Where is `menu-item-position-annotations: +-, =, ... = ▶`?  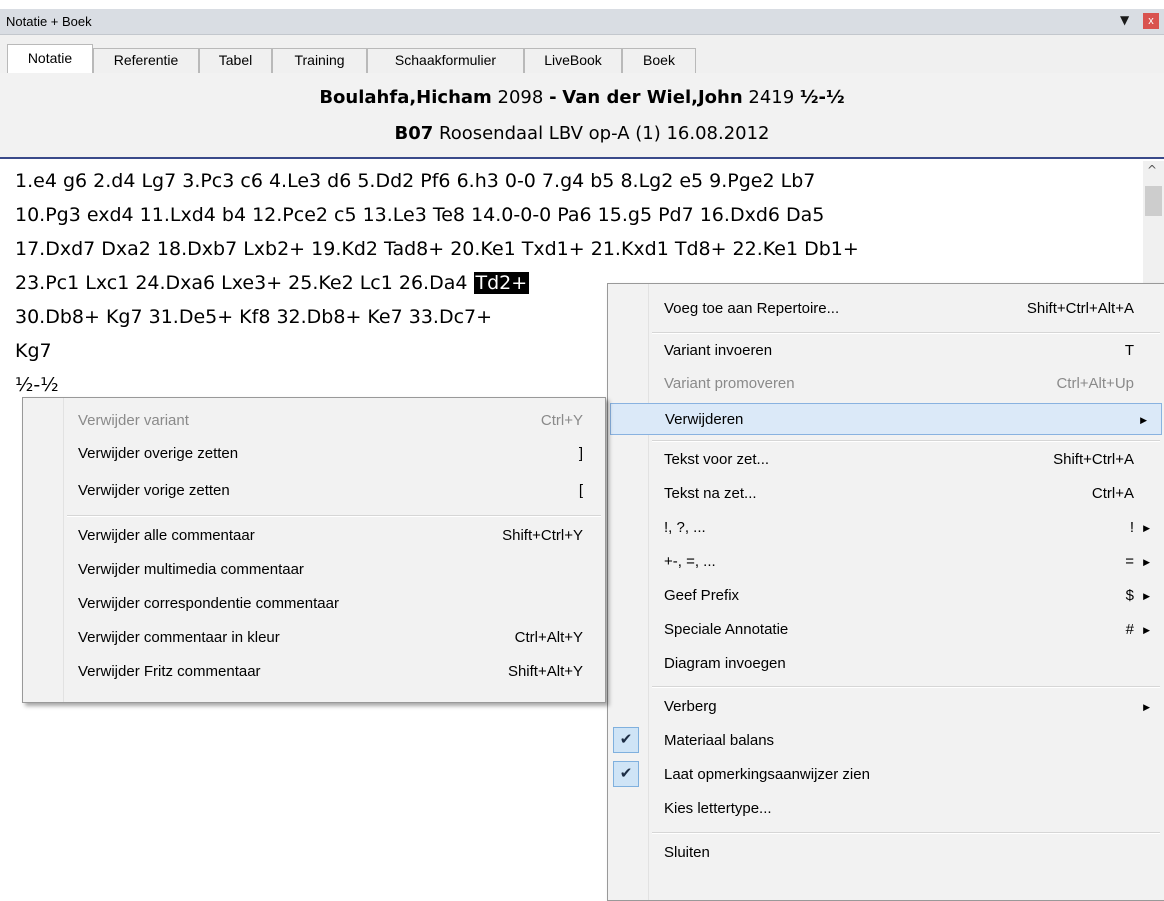 menu-item-position-annotations: +-, =, ... = ▶ is located at coordinates (886, 562).